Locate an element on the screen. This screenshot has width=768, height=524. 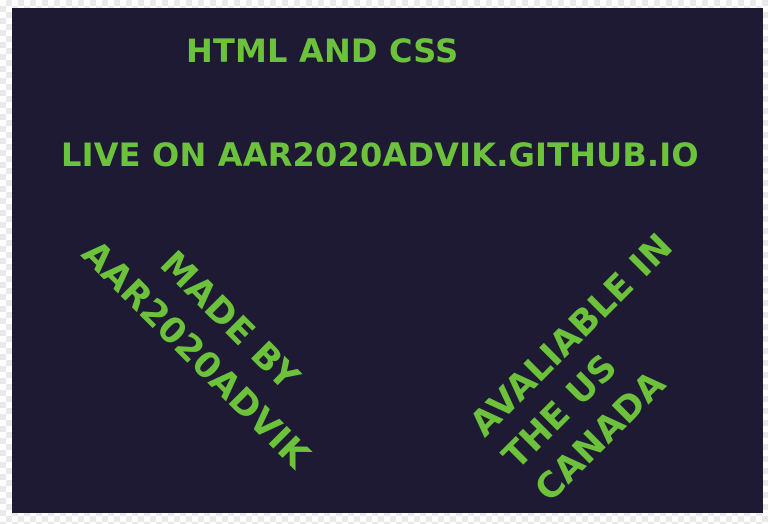
live-url-text: LIVE ON AAR2020ADVIK.GITHUB.IO is located at coordinates (380, 155).